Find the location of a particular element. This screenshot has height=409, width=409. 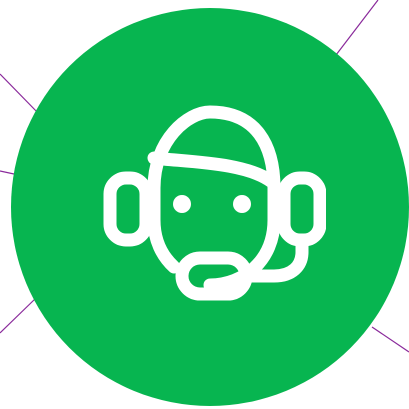

left-ear-cup is located at coordinates (128, 209).